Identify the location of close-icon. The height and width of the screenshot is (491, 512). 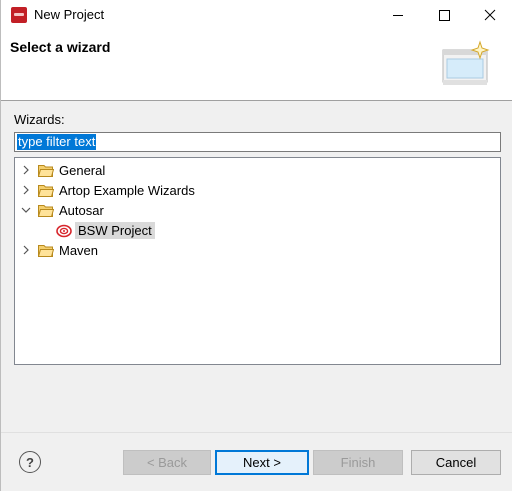
(490, 15).